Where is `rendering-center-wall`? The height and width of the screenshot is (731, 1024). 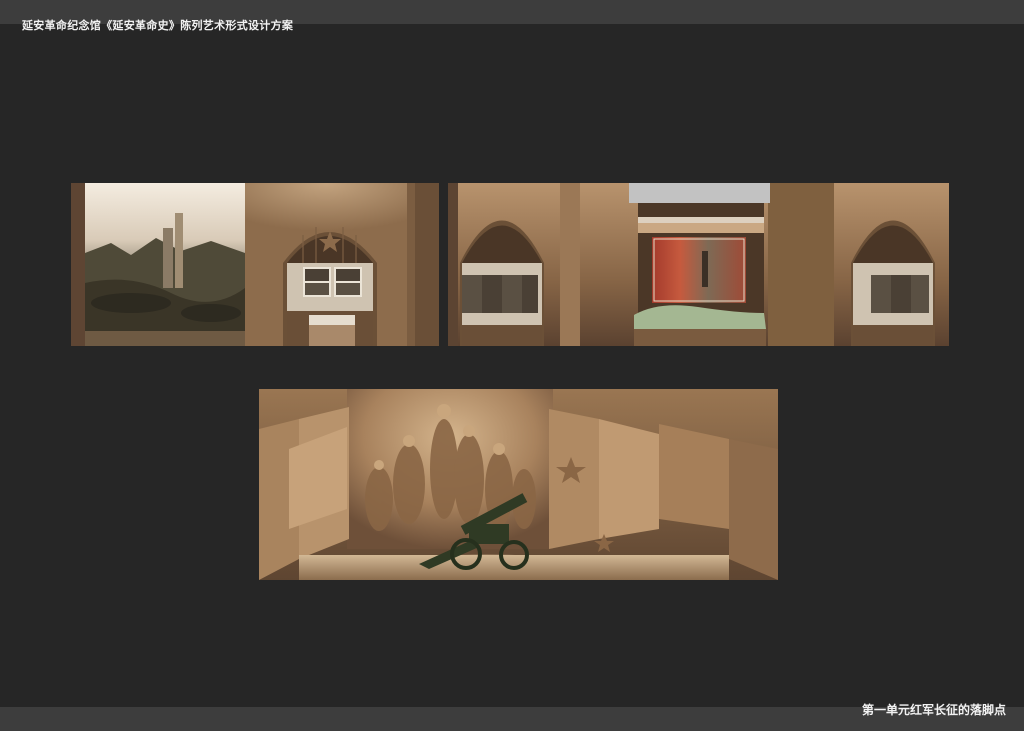
rendering-center-wall is located at coordinates (698, 264).